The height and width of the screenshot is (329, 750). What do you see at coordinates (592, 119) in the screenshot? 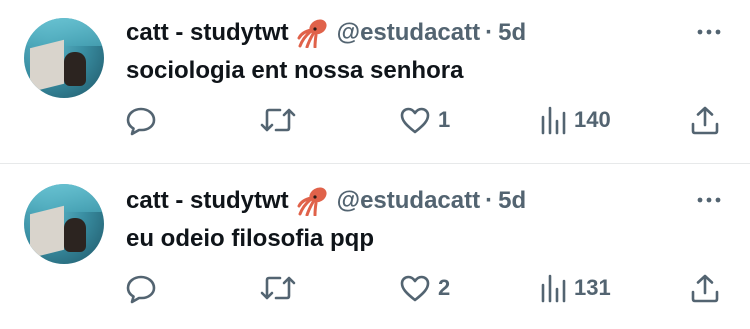
I see `view-count: 140` at bounding box center [592, 119].